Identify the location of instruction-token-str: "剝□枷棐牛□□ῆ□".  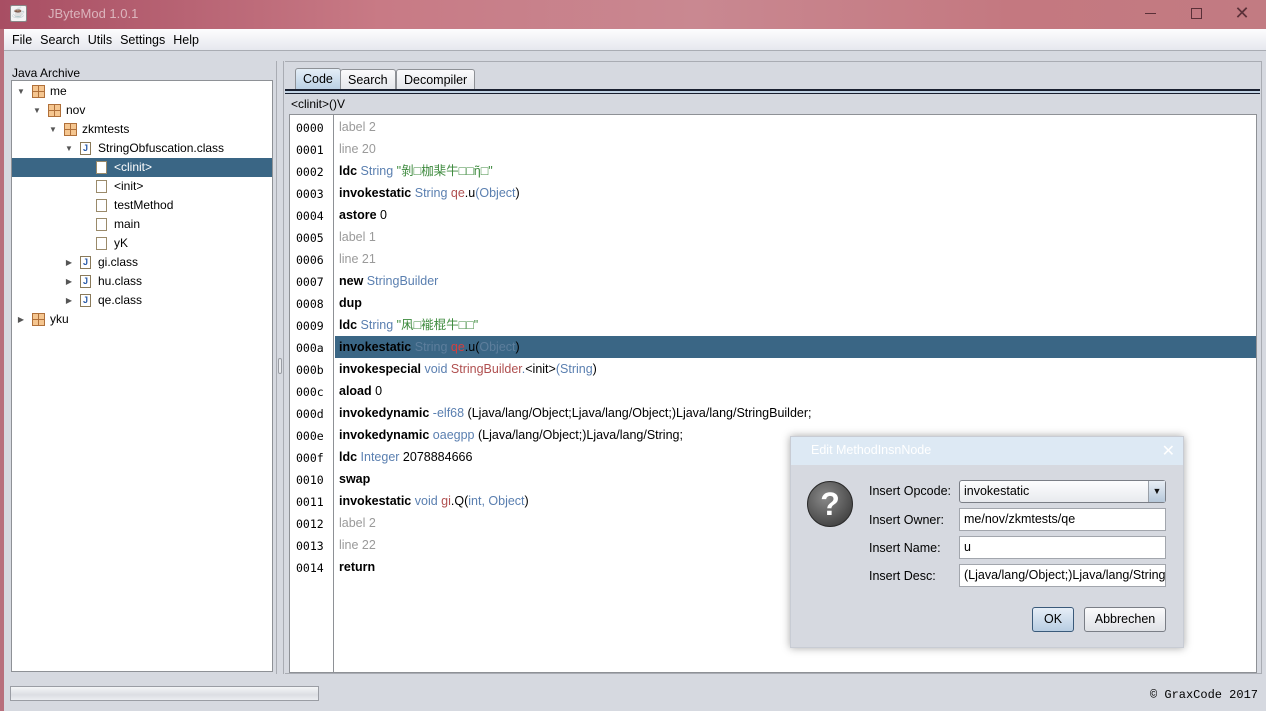
(444, 171).